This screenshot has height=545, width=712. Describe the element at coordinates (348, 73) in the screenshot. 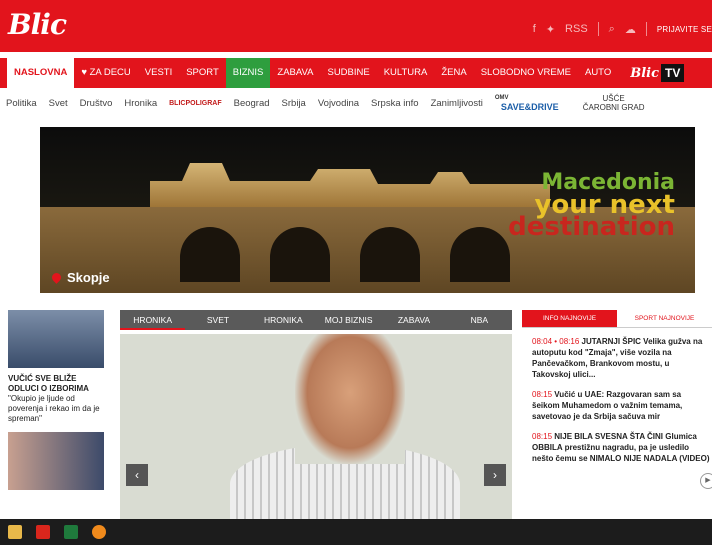

I see `nav-sudbine: SUDBINE` at that location.